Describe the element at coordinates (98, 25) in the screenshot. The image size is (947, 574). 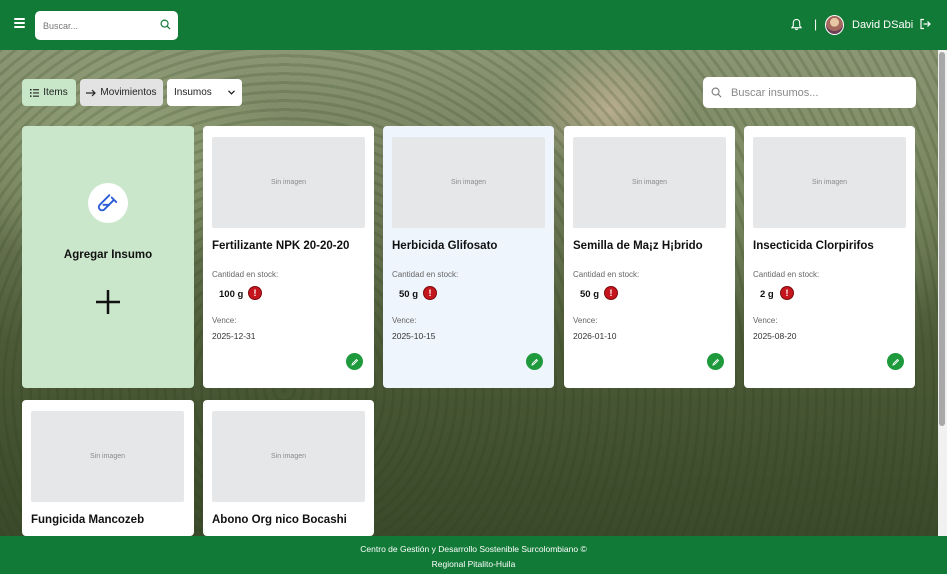
I see `top-search-input` at that location.